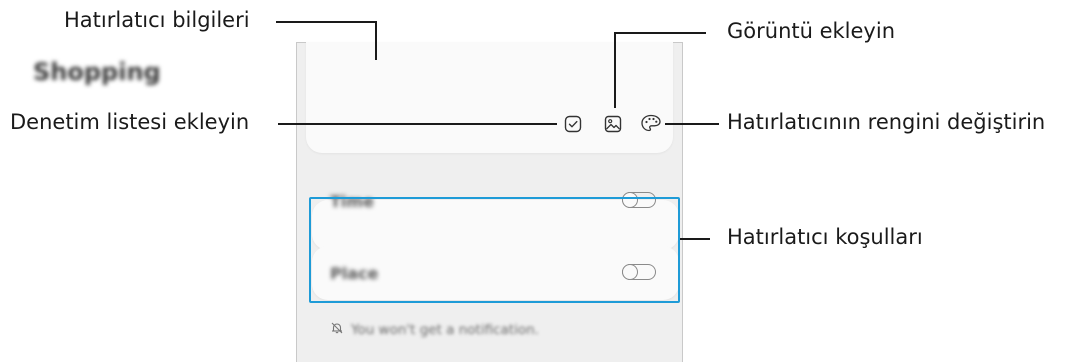  Describe the element at coordinates (811, 31) in the screenshot. I see `callout-add-image: Görüntü ekleyin` at that location.